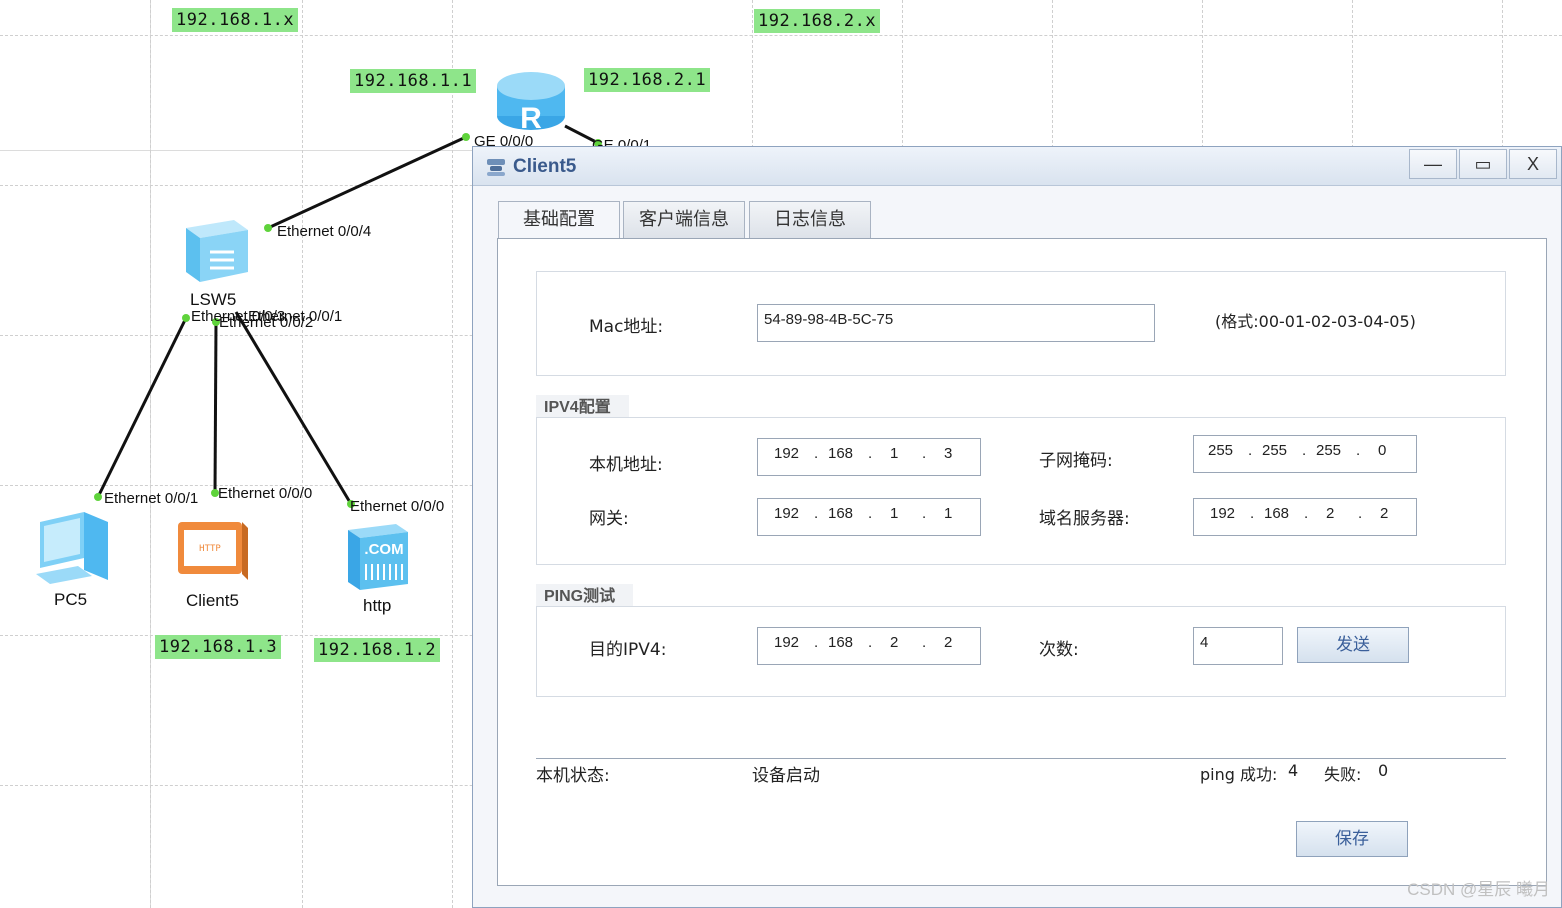  What do you see at coordinates (72, 548) in the screenshot?
I see `pc-icon` at bounding box center [72, 548].